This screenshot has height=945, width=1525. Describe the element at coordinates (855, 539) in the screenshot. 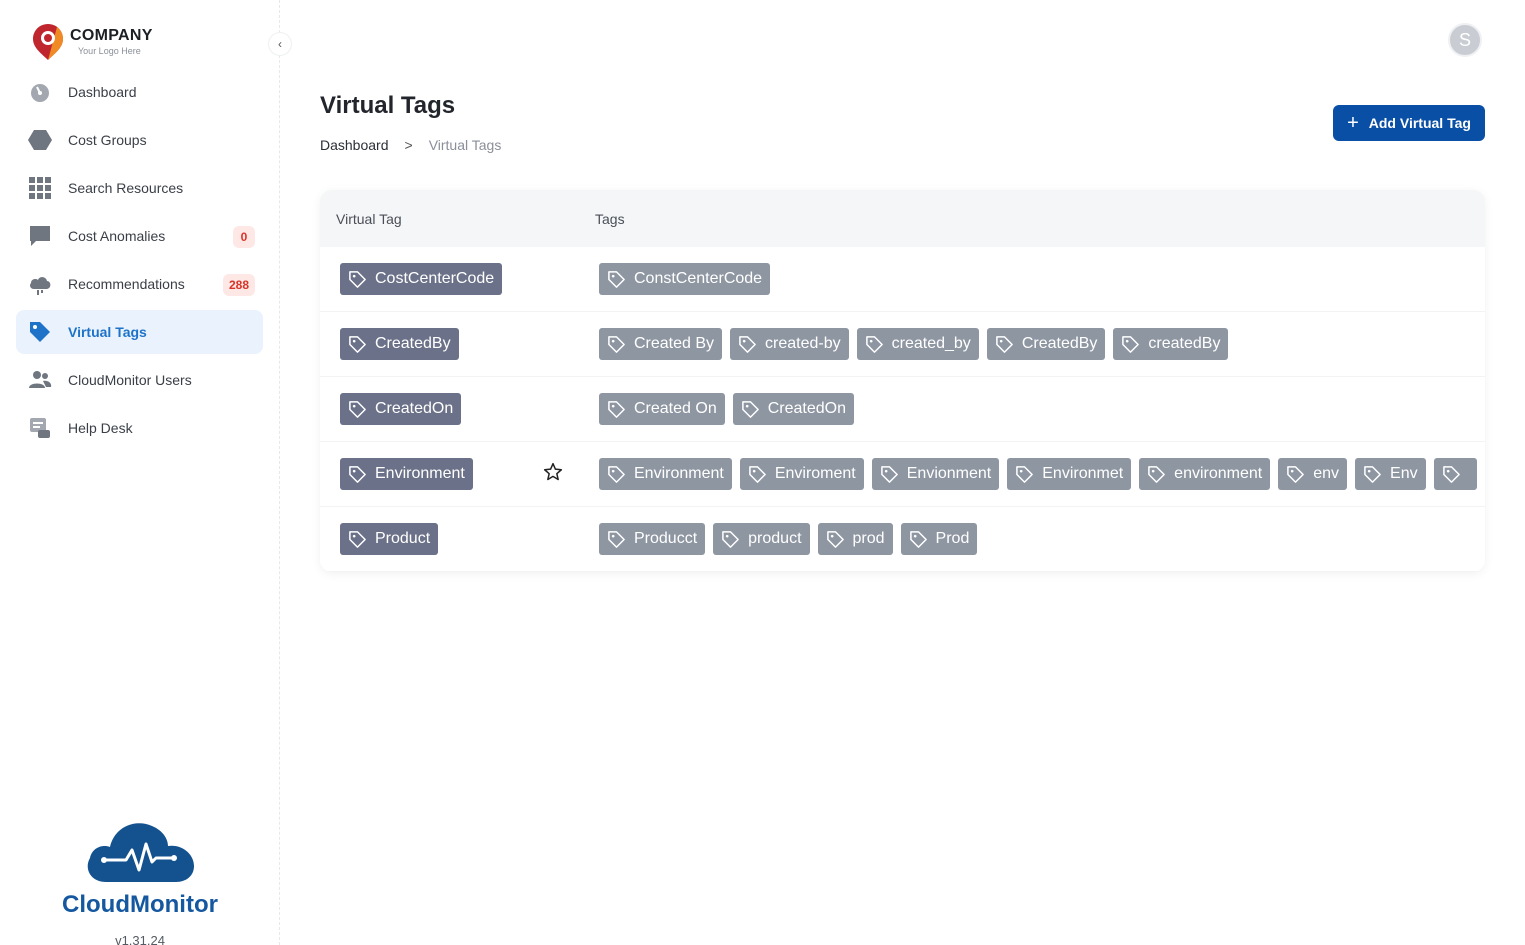

I see `tag-chip: prod` at that location.